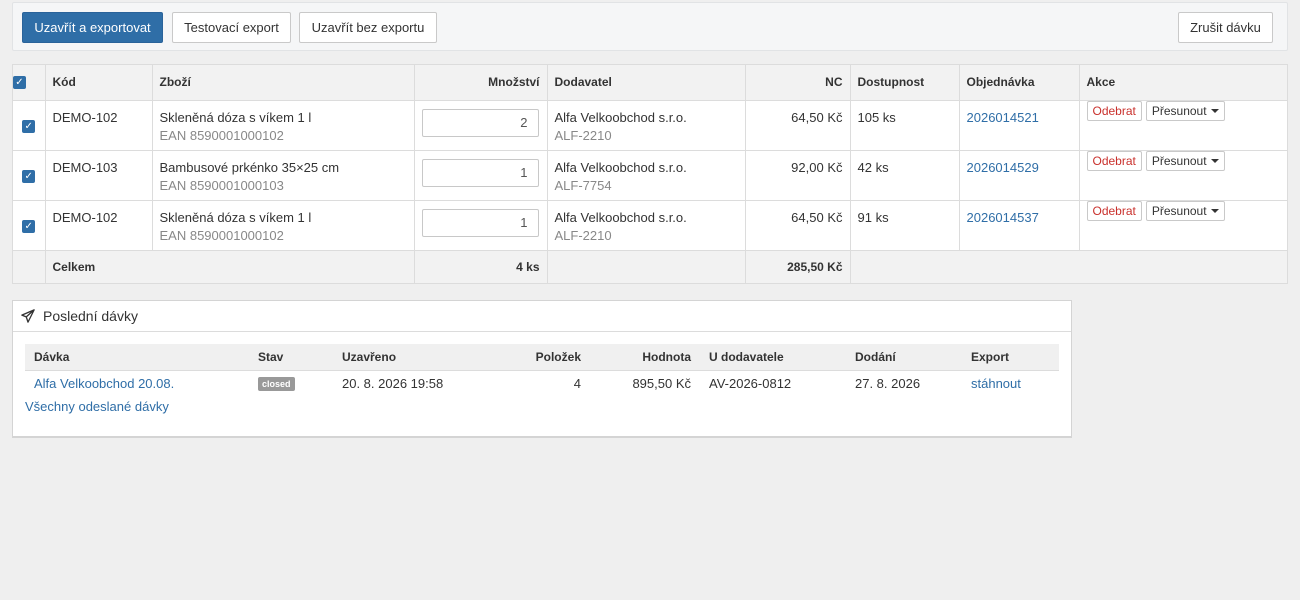  Describe the element at coordinates (29, 83) in the screenshot. I see `select-all-cell: ✓` at that location.